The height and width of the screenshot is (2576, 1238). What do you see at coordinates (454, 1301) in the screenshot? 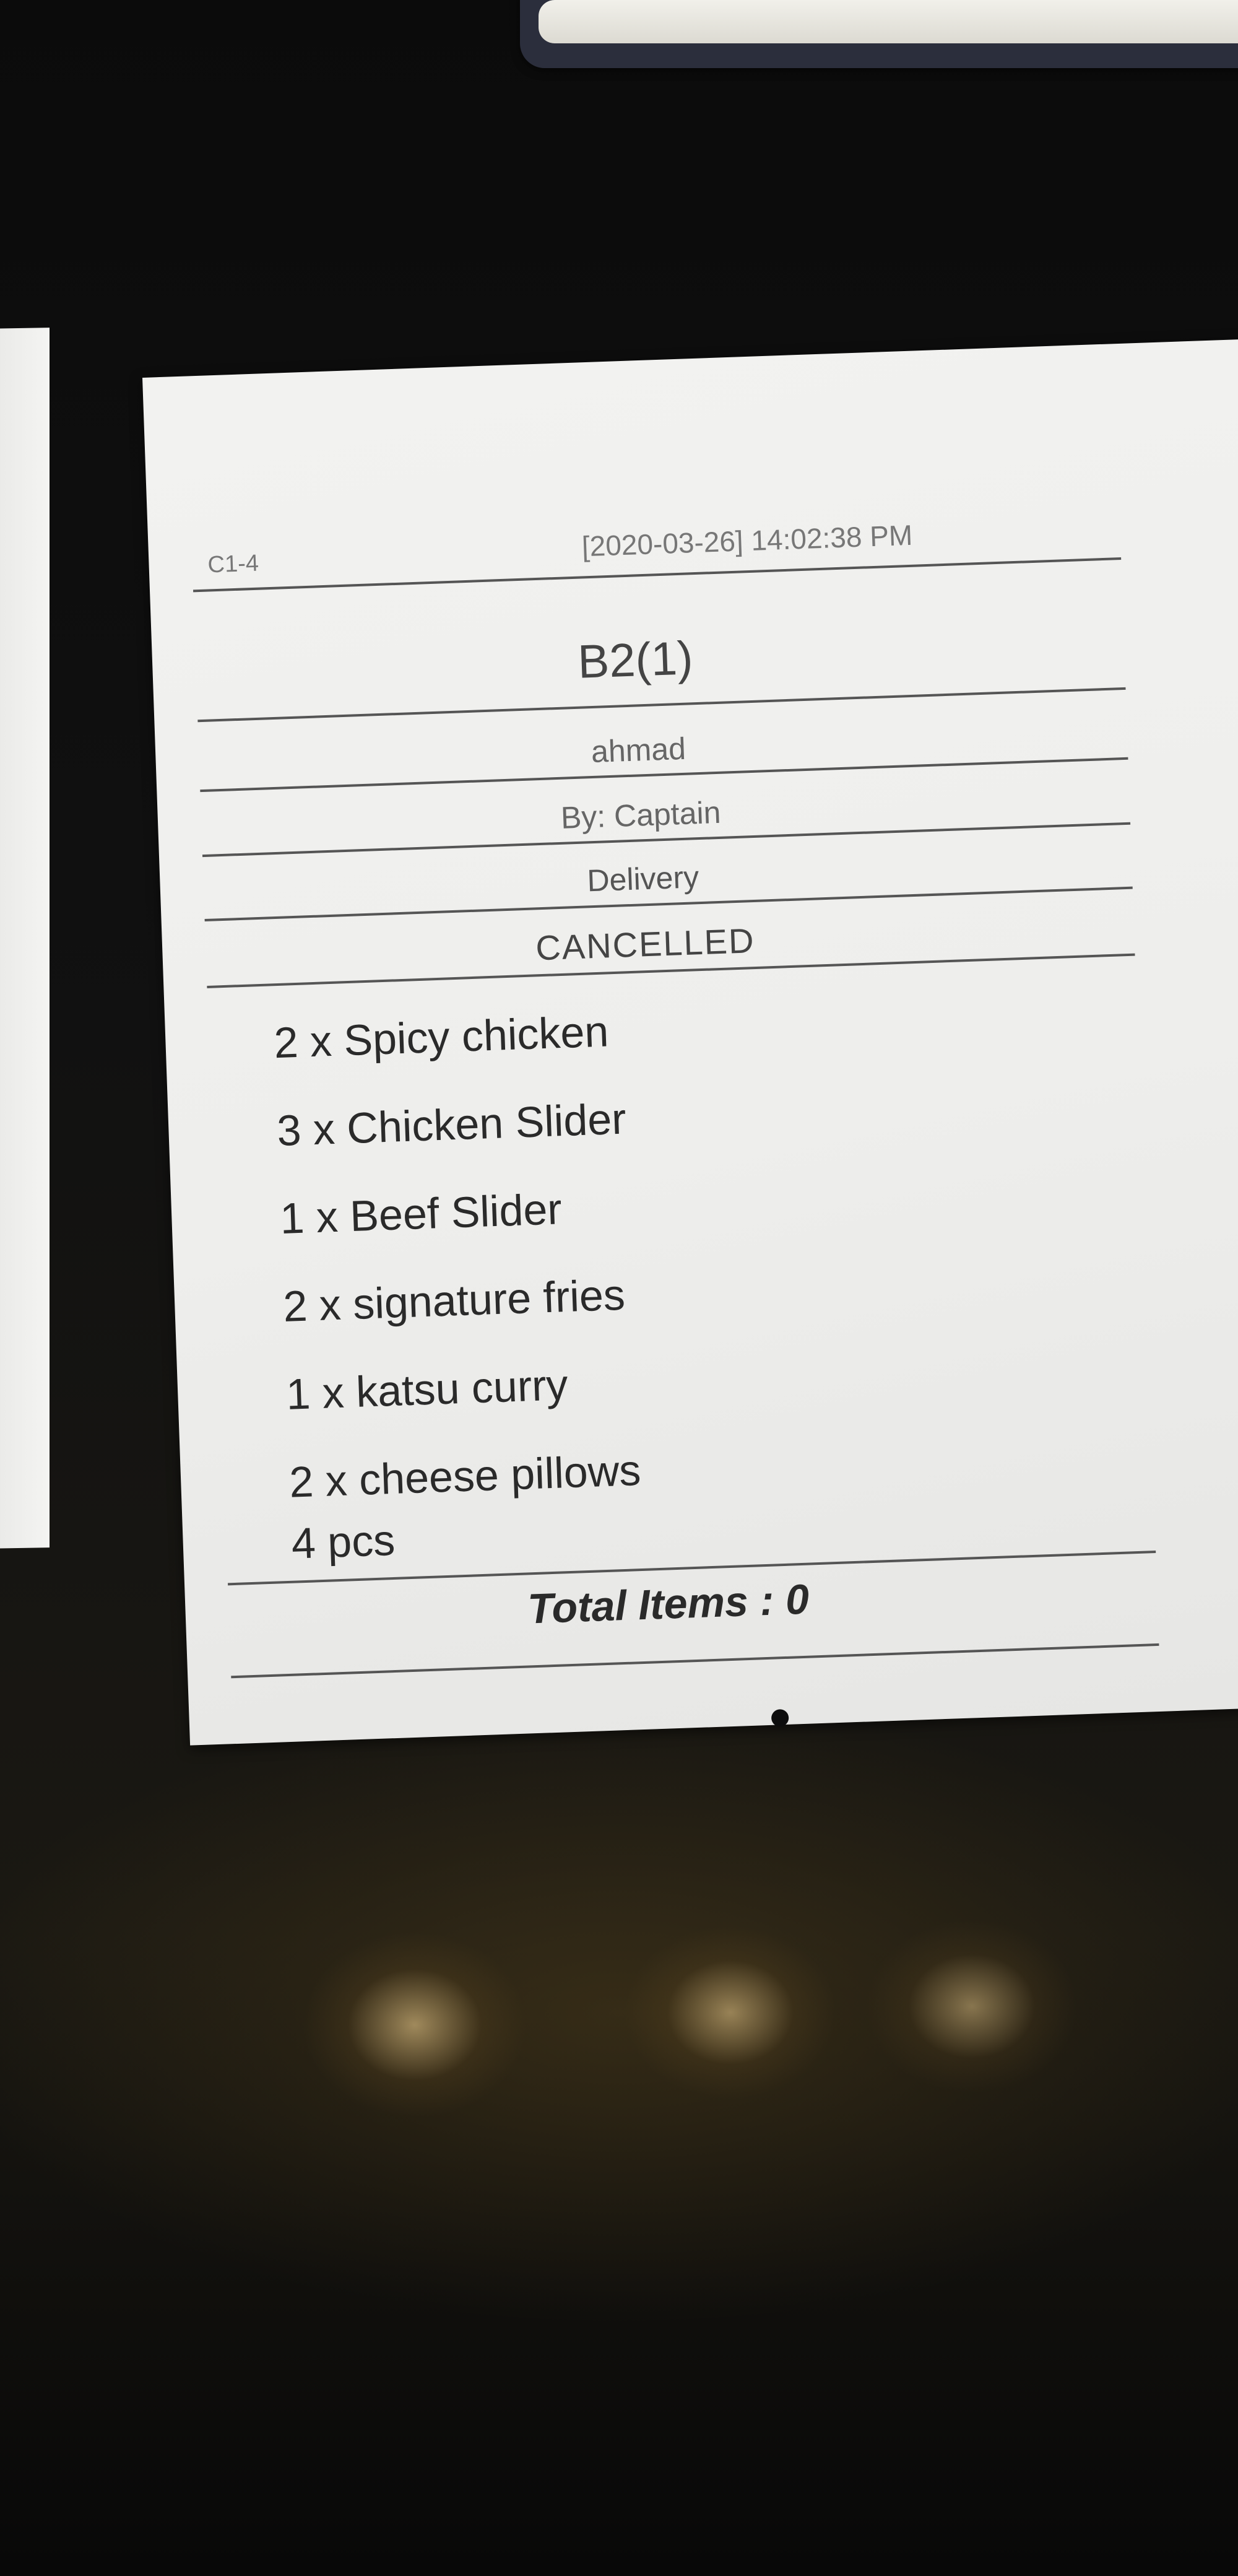
I see `list-item: 2 x signature fries` at bounding box center [454, 1301].